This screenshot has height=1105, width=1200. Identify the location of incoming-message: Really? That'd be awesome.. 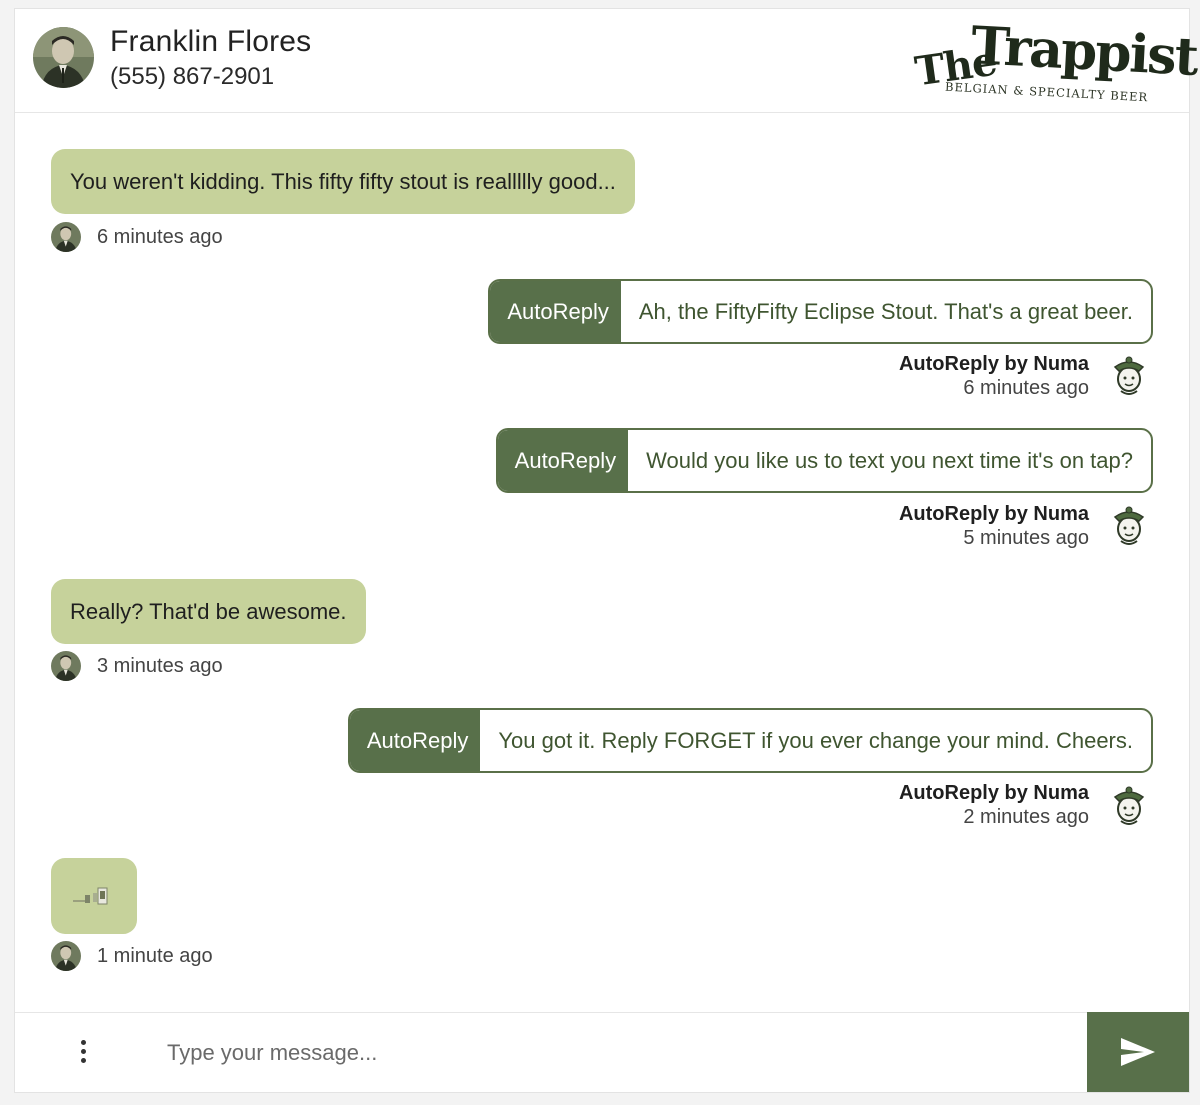
(208, 611).